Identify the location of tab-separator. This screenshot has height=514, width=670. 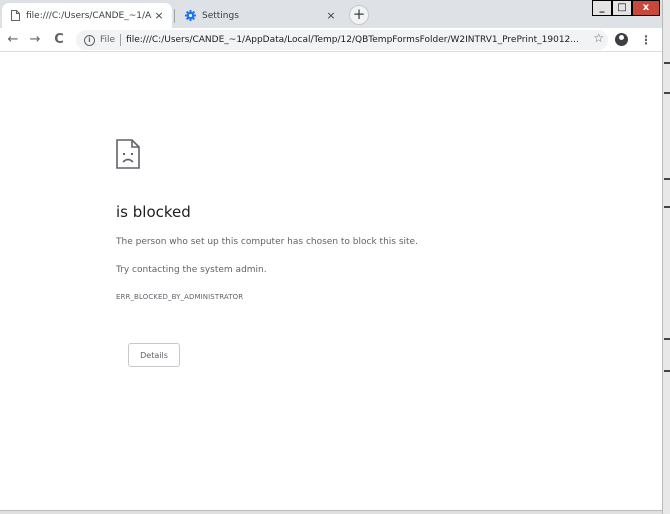
(174, 16).